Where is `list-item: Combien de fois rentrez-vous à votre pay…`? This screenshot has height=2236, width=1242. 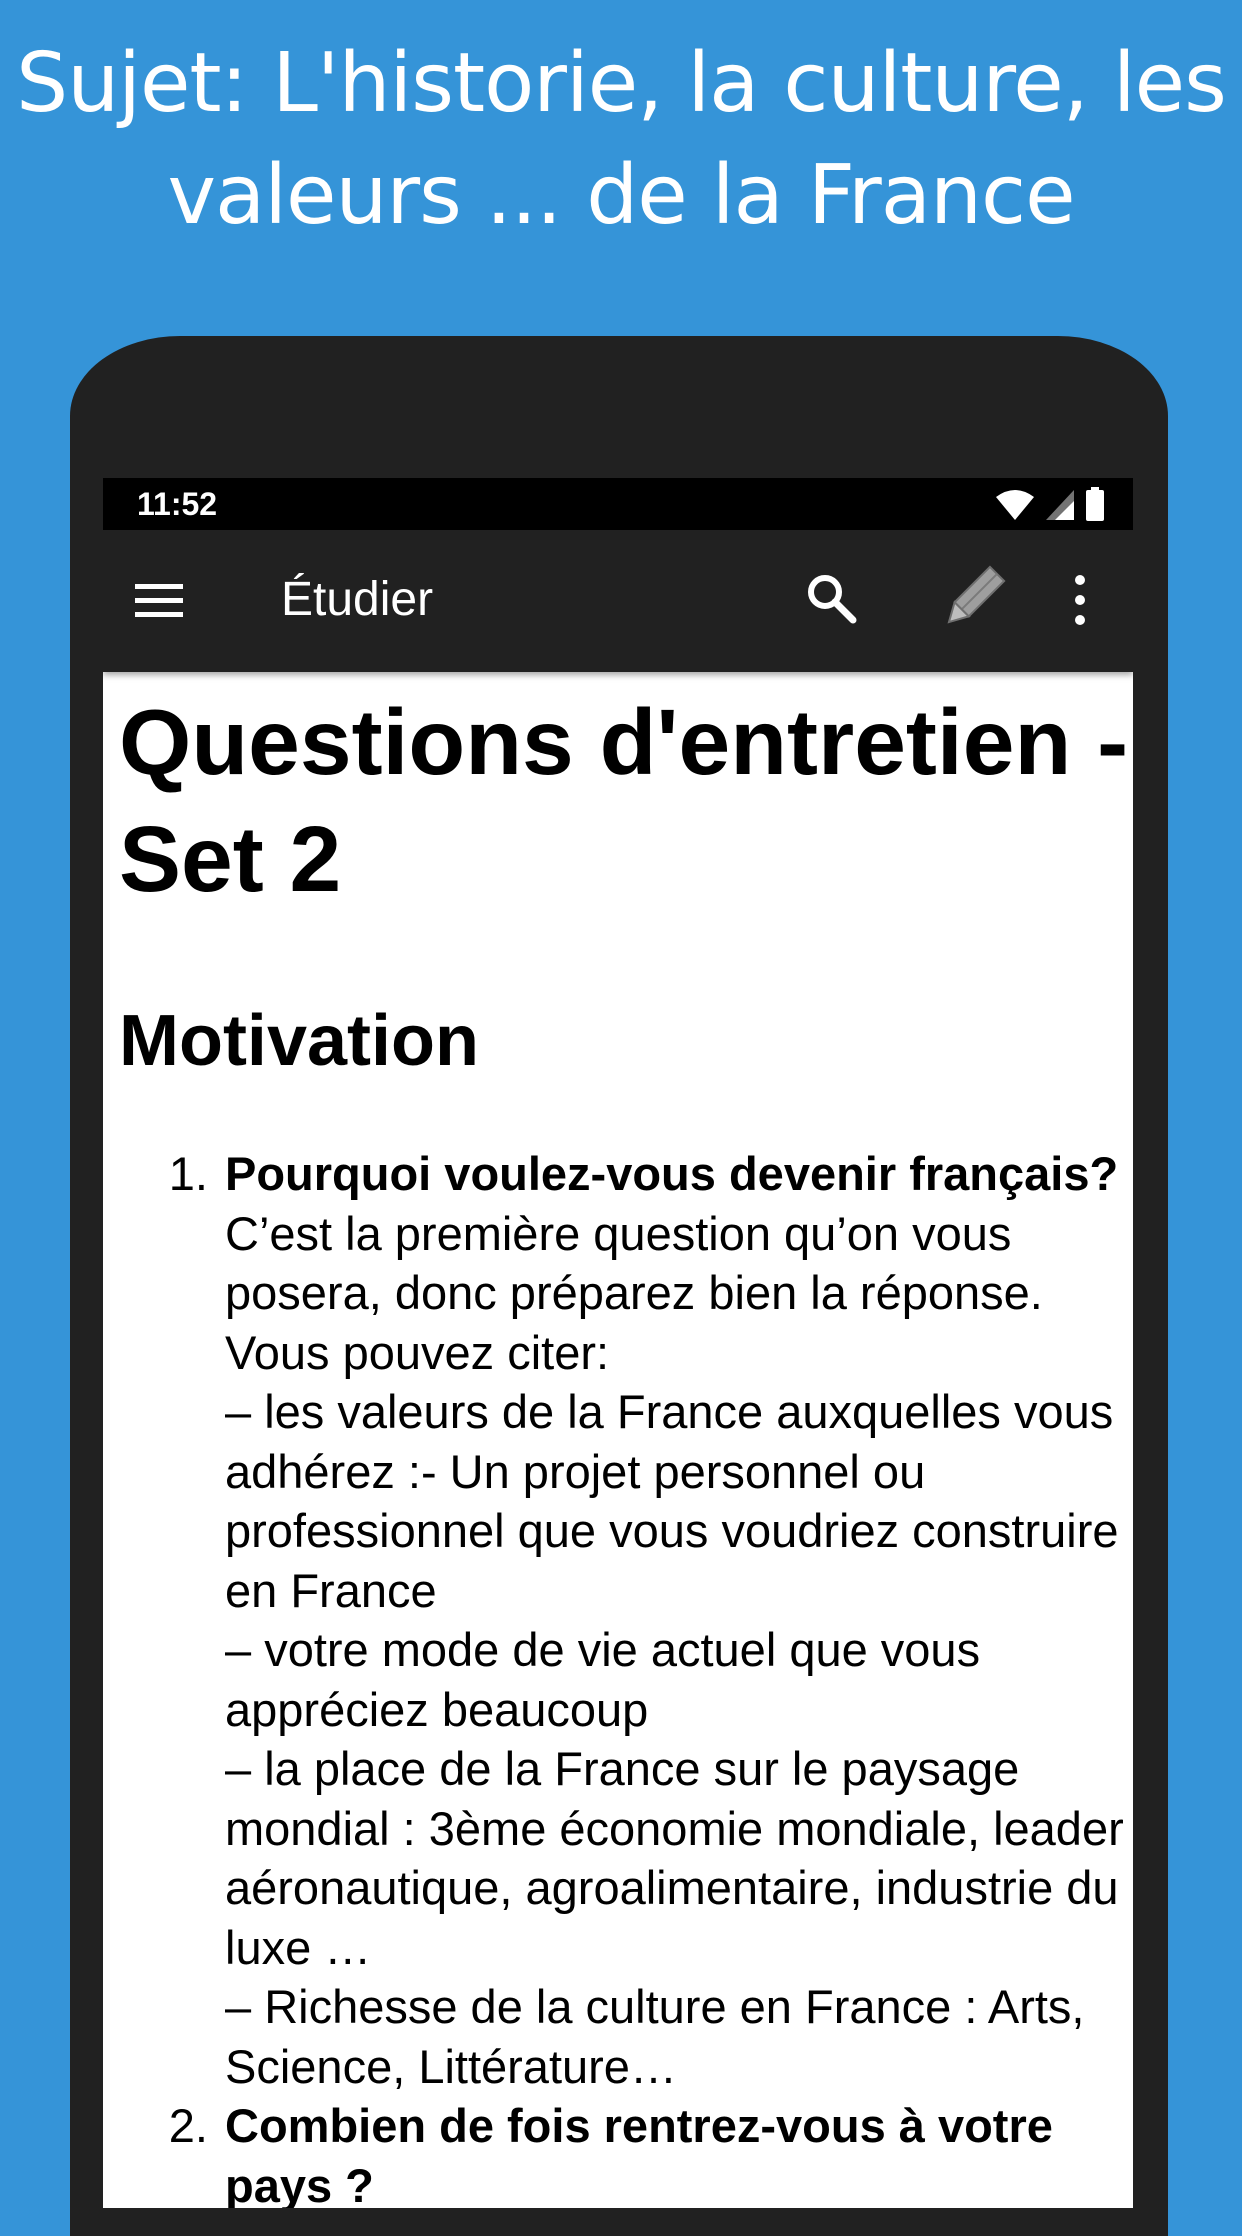
list-item: Combien de fois rentrez-vous à votre pay… is located at coordinates (675, 2152).